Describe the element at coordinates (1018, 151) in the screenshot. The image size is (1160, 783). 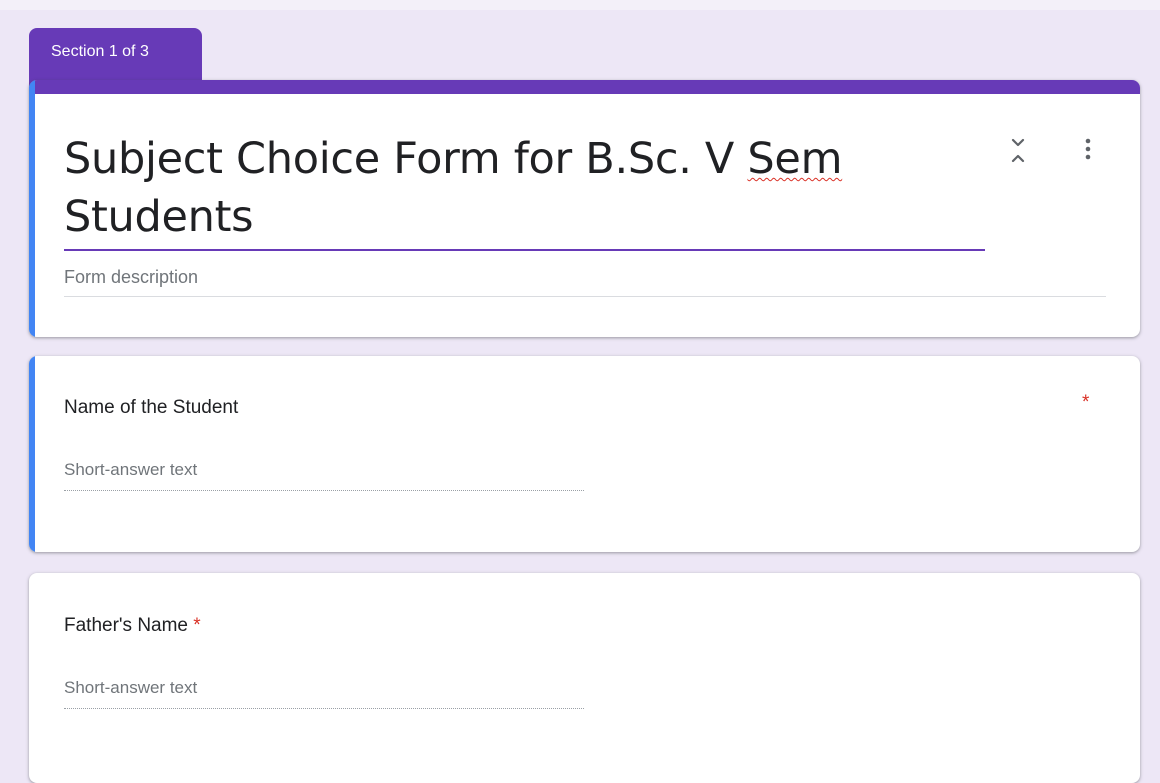
I see `unfold-less-icon` at that location.